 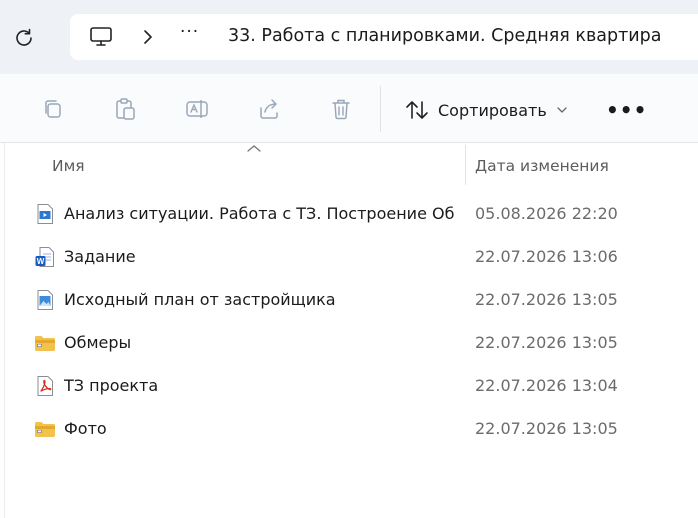 I want to click on breadcrumb-overflow: ···, so click(x=189, y=32).